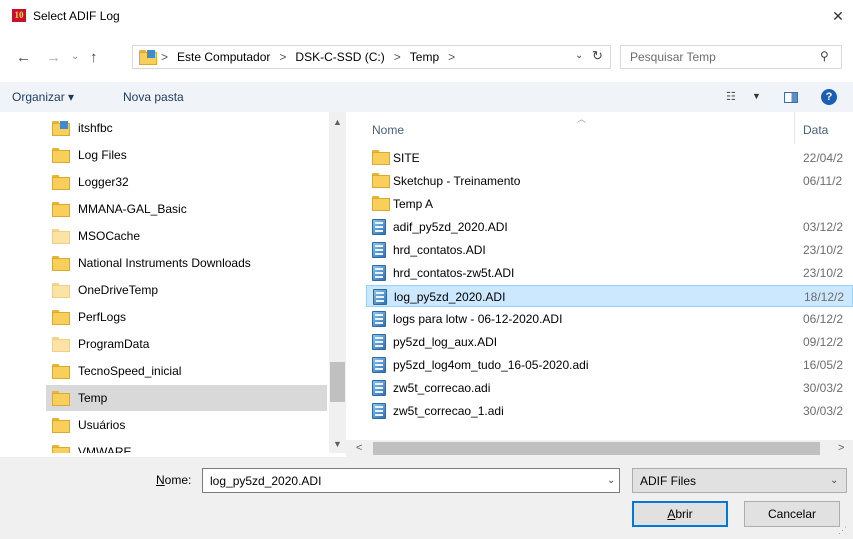 The width and height of the screenshot is (853, 539). I want to click on view-options-icon: ☷, so click(731, 96).